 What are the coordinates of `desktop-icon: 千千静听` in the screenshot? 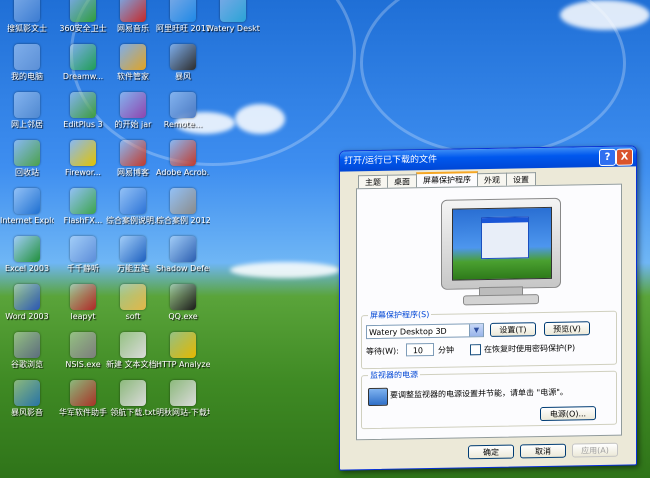 It's located at (83, 254).